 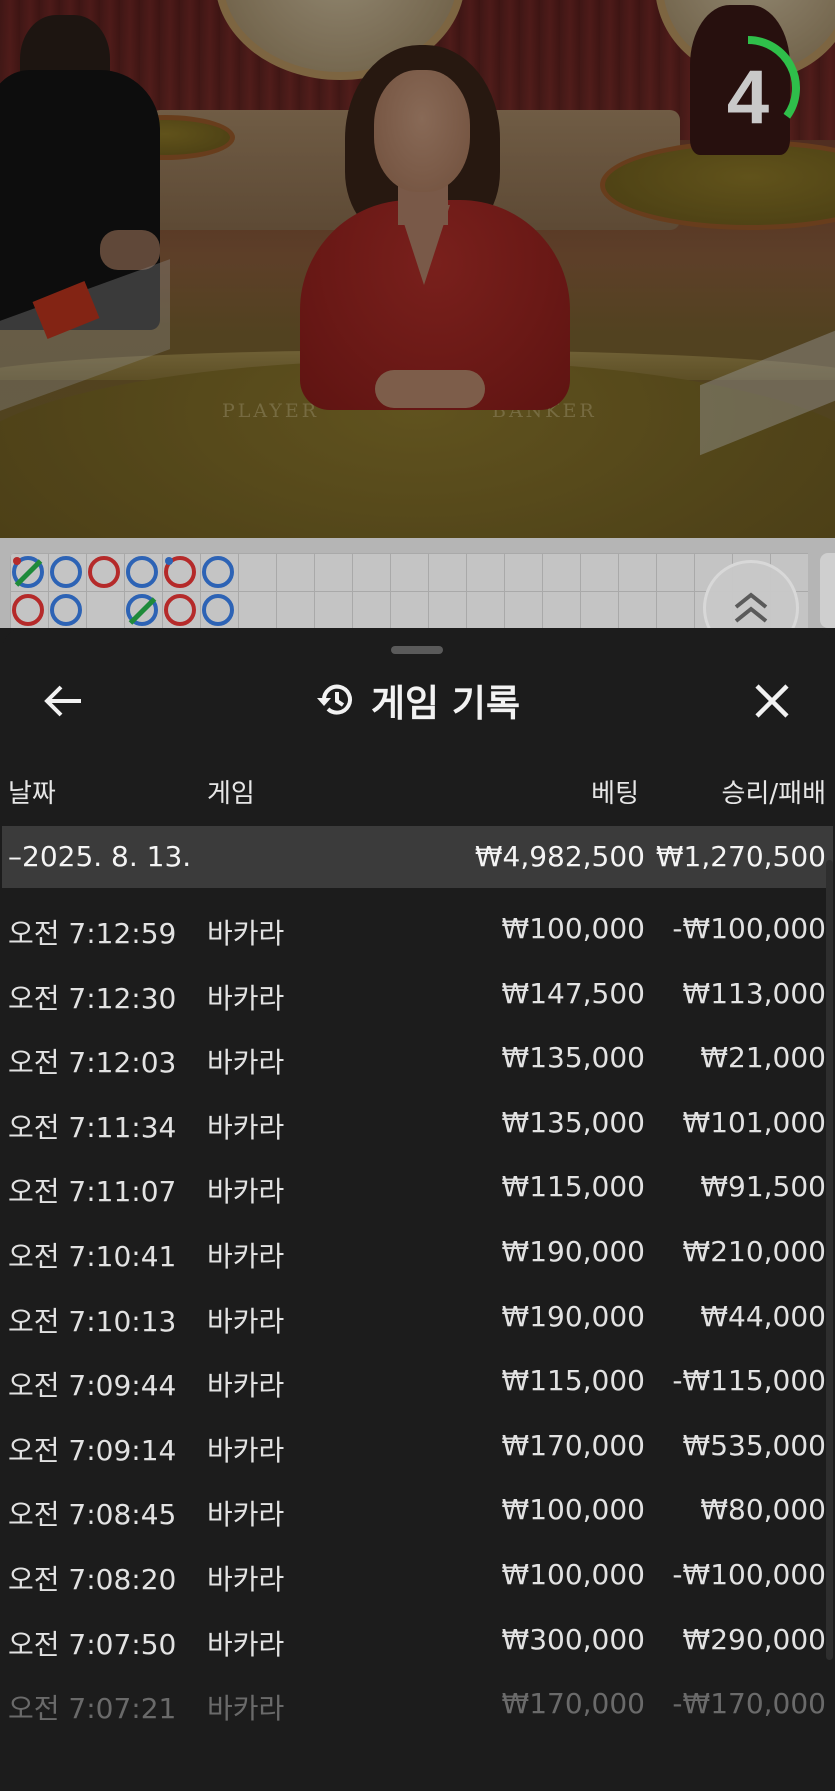 I want to click on double-chevron-up-icon, so click(x=751, y=607).